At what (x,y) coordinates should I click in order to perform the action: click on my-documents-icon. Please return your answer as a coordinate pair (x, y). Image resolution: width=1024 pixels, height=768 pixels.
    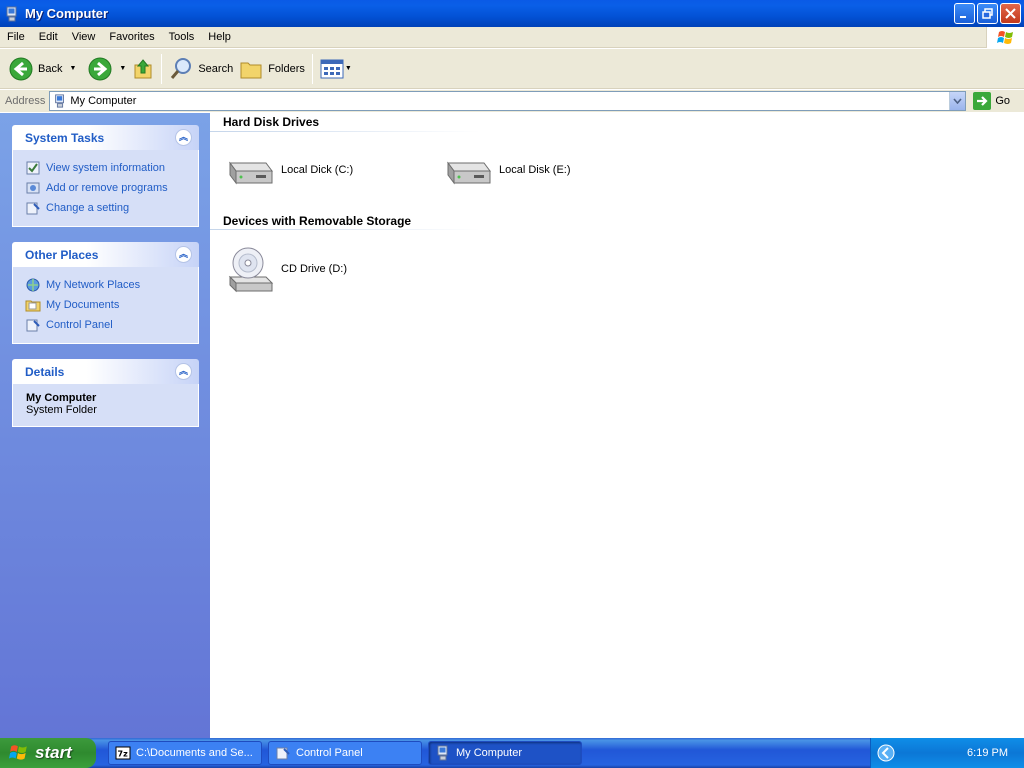
    Looking at the image, I should click on (33, 306).